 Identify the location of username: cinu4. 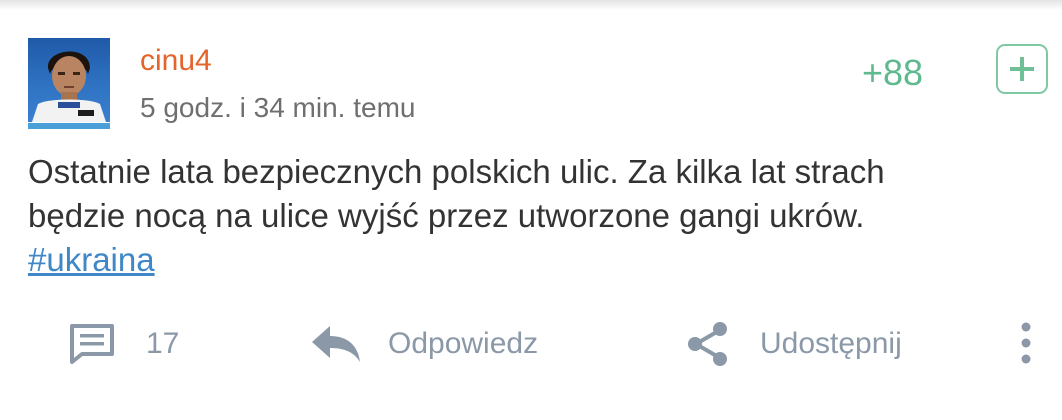
(176, 61).